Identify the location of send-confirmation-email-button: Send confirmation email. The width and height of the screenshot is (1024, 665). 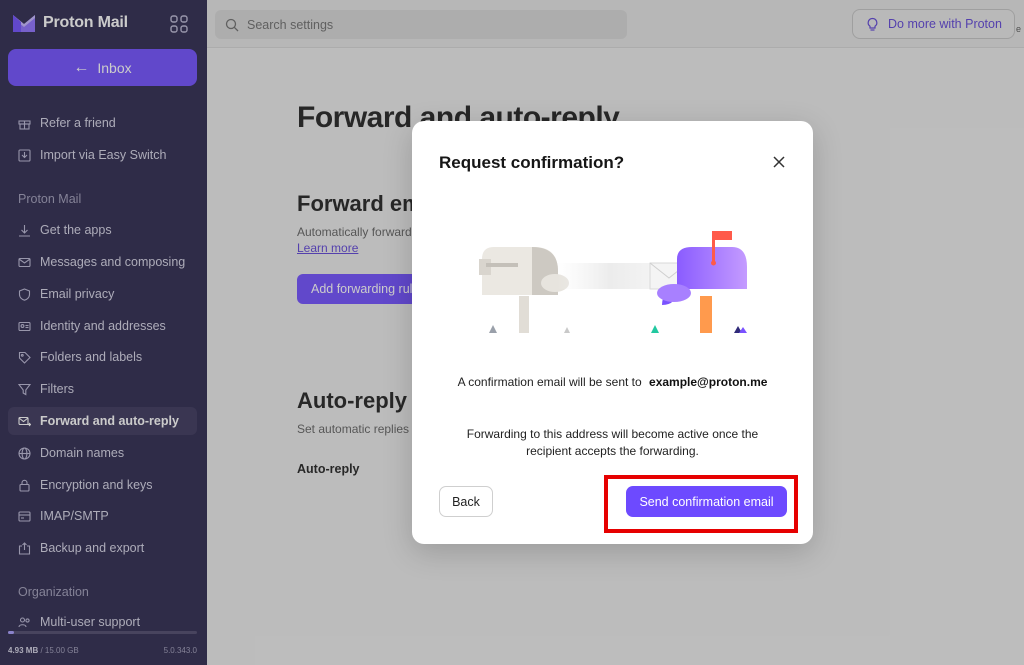
(706, 501).